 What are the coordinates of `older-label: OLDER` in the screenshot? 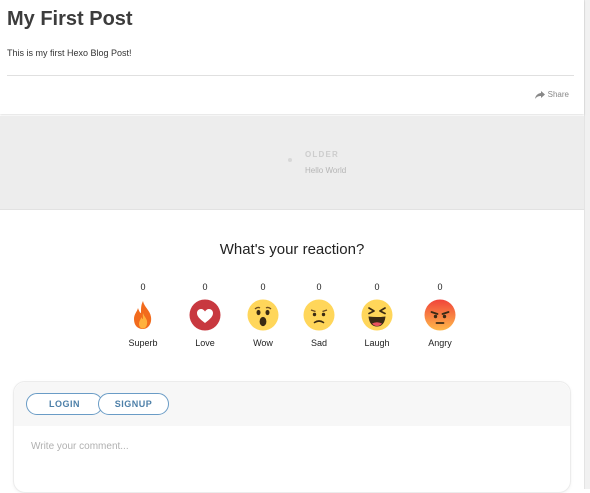 It's located at (322, 154).